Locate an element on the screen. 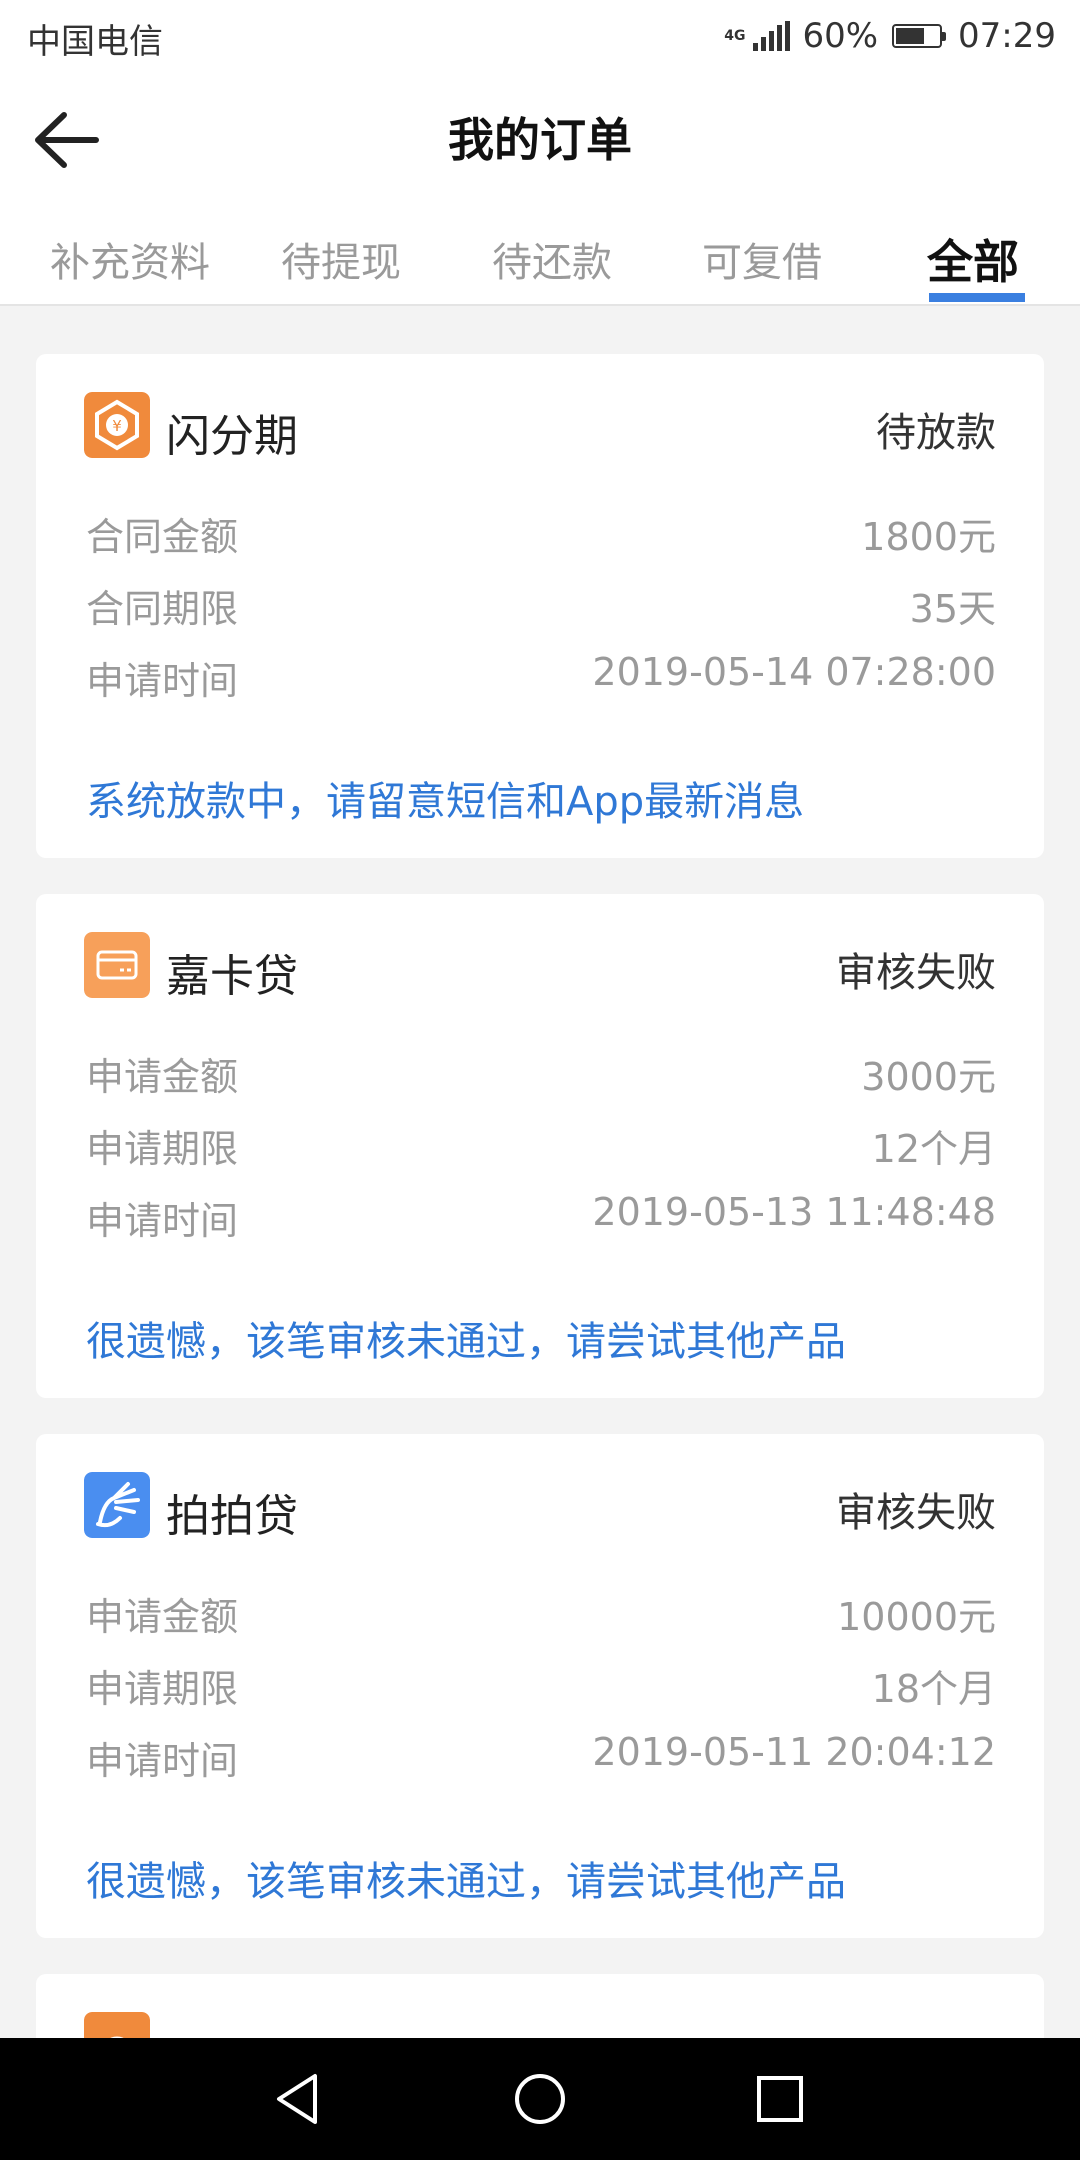  apply-time-value: 2019-05-11 20:04:12 is located at coordinates (794, 1752).